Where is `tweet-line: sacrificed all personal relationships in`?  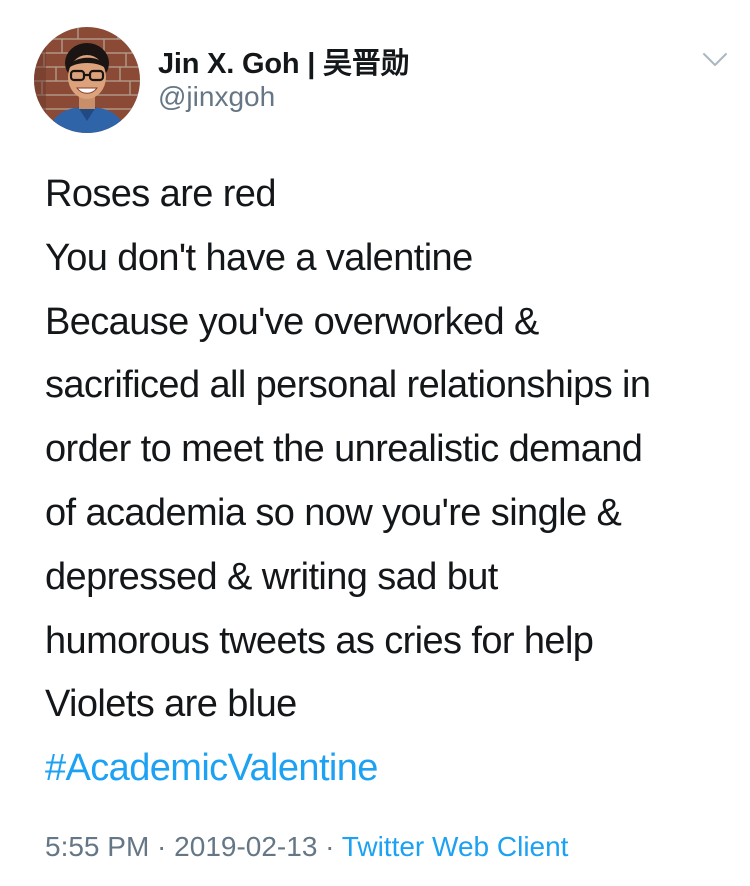
tweet-line: sacrificed all personal relationships in is located at coordinates (348, 385).